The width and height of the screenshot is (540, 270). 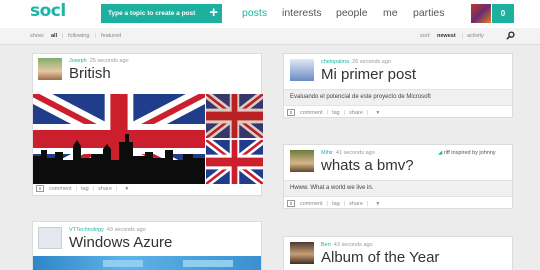 I want to click on nav-posts: posts, so click(x=254, y=13).